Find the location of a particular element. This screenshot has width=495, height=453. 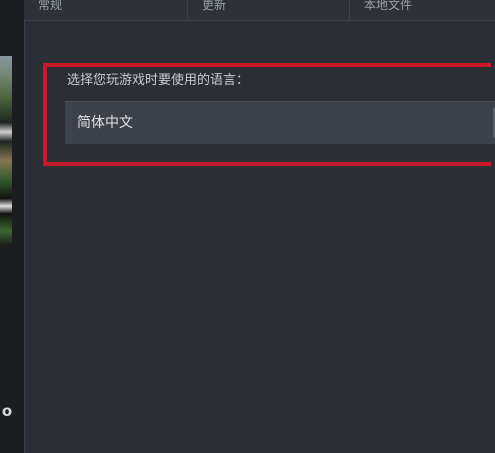

tab-general: 常规 is located at coordinates (106, 10).